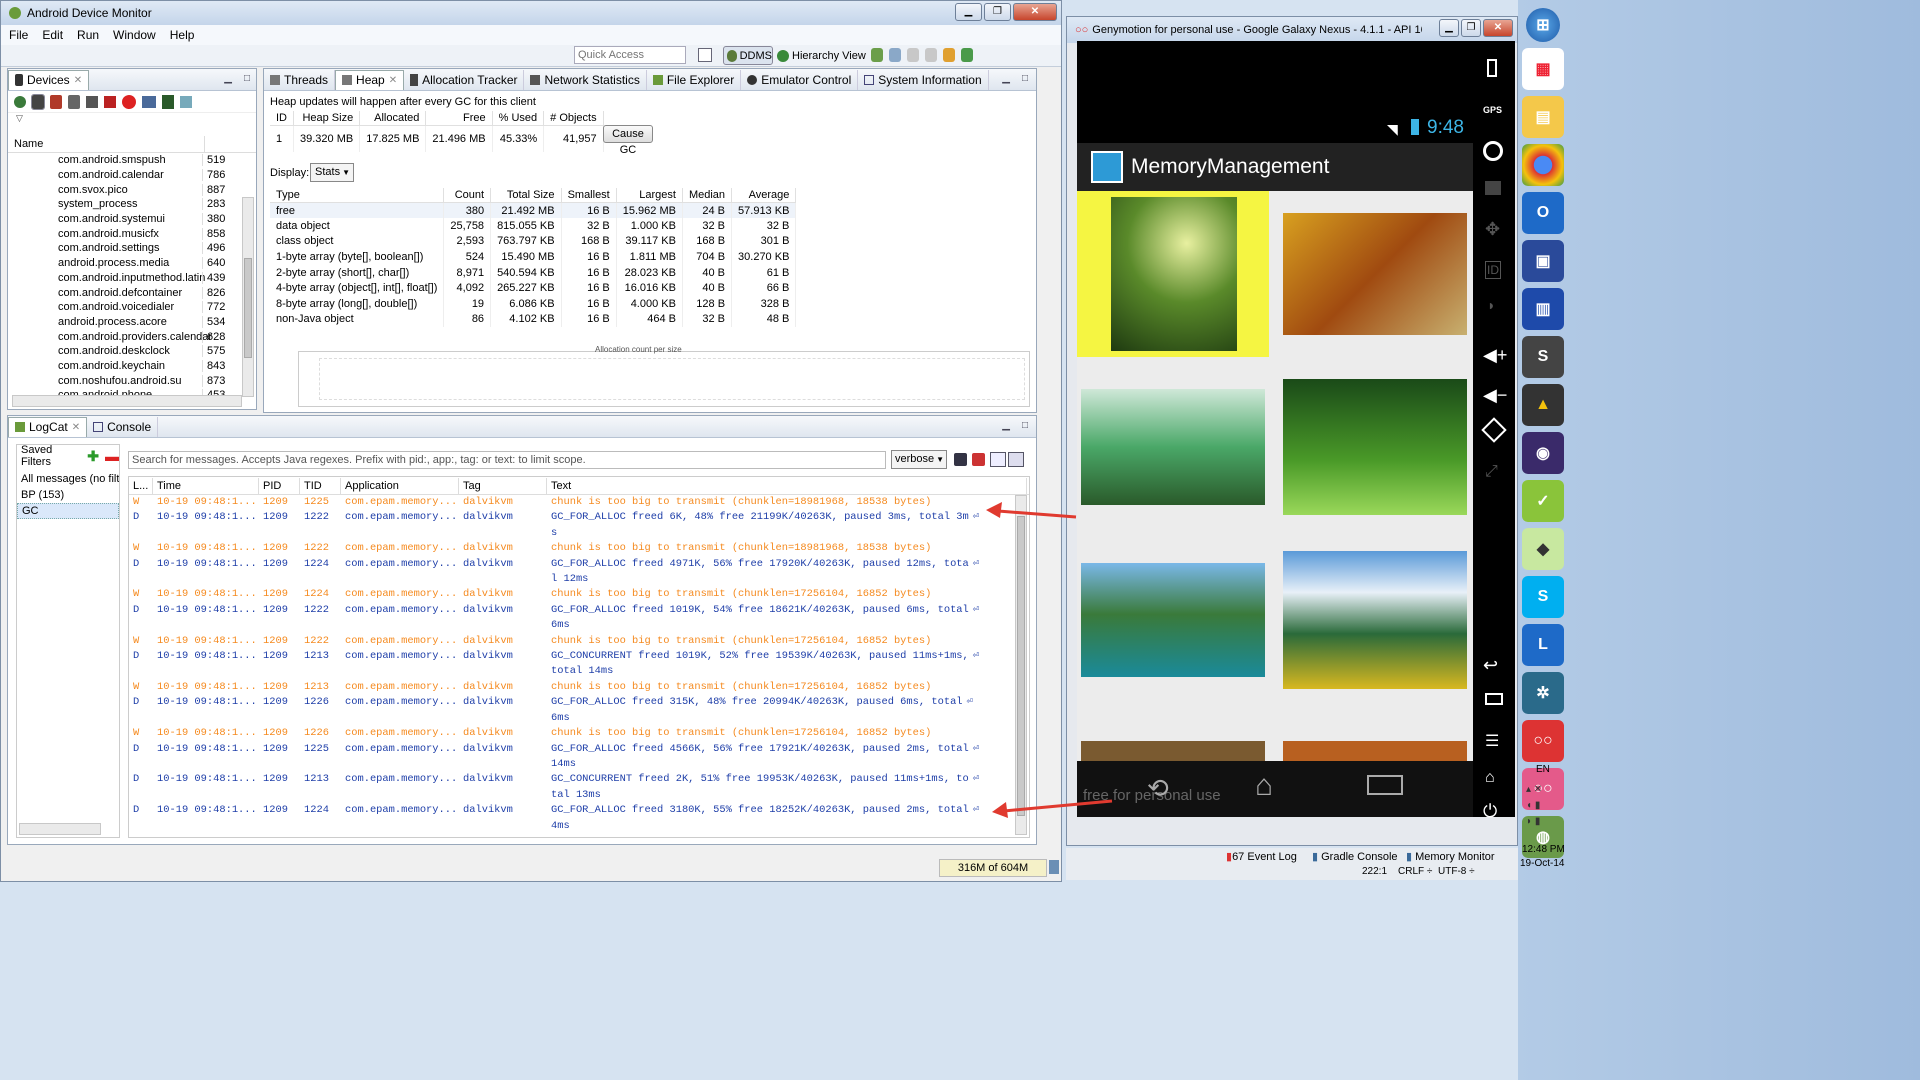 This screenshot has height=1080, width=1920. Describe the element at coordinates (1058, 806) in the screenshot. I see `arrow-bottom` at that location.